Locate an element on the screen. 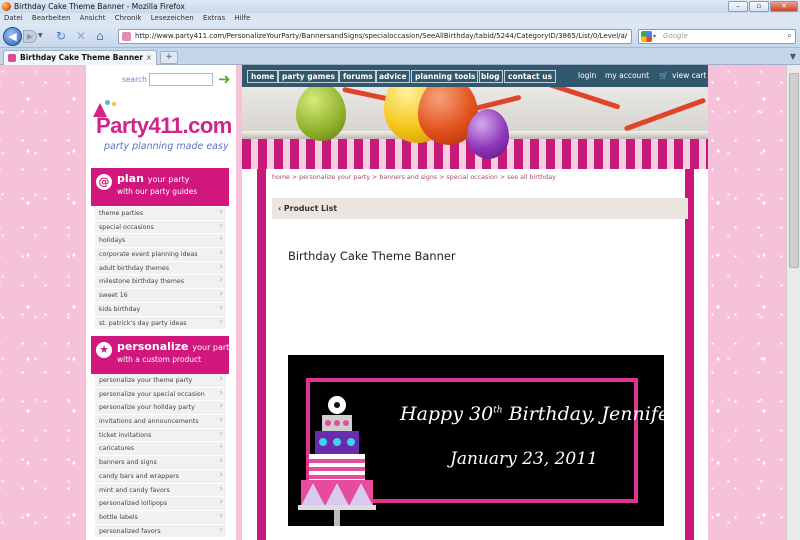  menu-chronik: Chronik is located at coordinates (128, 18).